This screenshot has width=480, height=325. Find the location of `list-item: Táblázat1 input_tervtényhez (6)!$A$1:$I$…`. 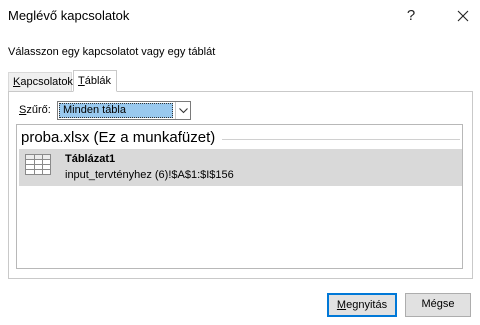

list-item: Táblázat1 input_tervtényhez (6)!$A$1:$I$… is located at coordinates (240, 167).